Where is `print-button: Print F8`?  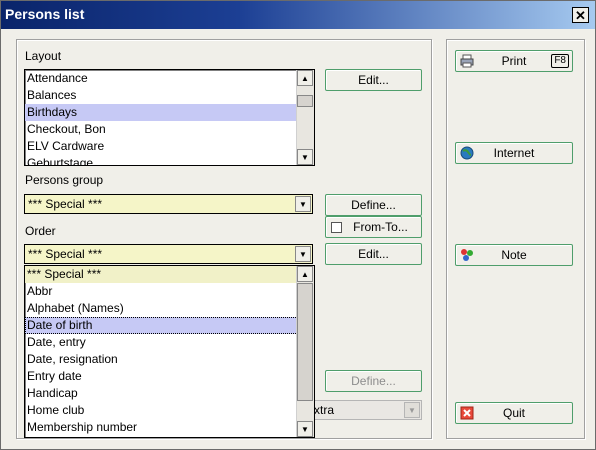 print-button: Print F8 is located at coordinates (514, 61).